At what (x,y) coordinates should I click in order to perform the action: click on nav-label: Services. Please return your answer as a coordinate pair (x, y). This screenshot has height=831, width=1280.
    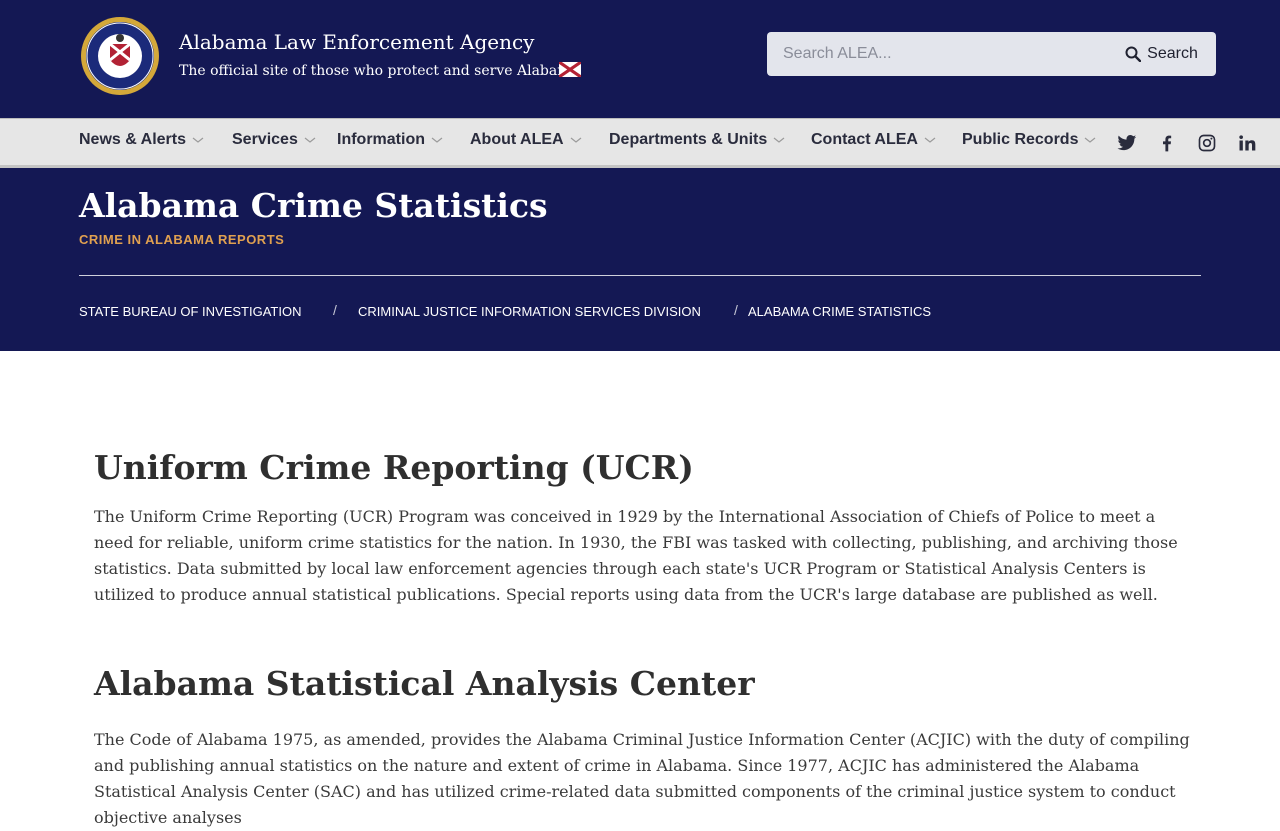
    Looking at the image, I should click on (265, 139).